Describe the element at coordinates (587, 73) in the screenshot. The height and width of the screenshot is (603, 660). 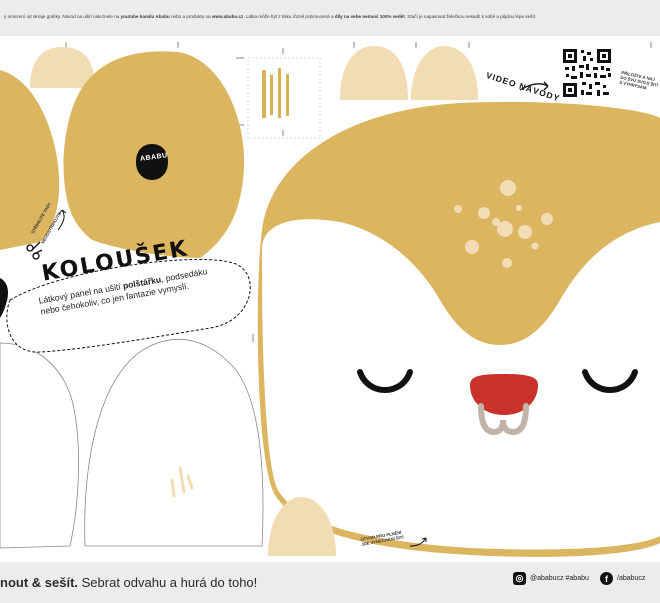
I see `qr-code-icon` at that location.